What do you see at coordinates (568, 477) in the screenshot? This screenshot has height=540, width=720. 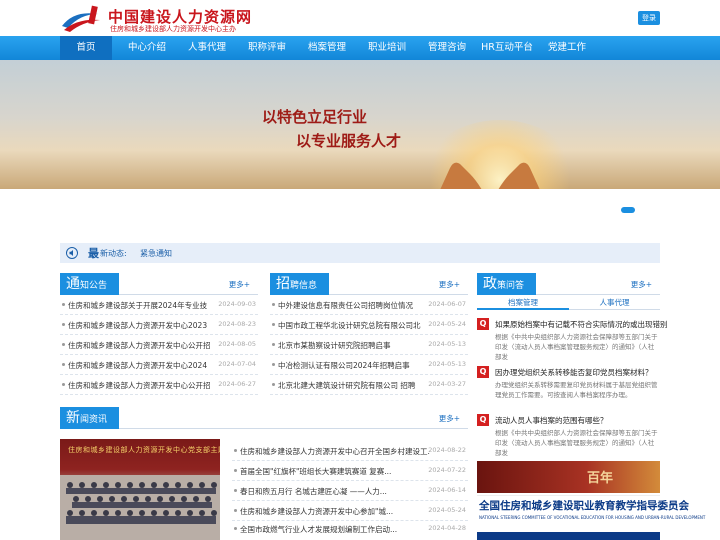 I see `centennial-banner-ad: 百年` at bounding box center [568, 477].